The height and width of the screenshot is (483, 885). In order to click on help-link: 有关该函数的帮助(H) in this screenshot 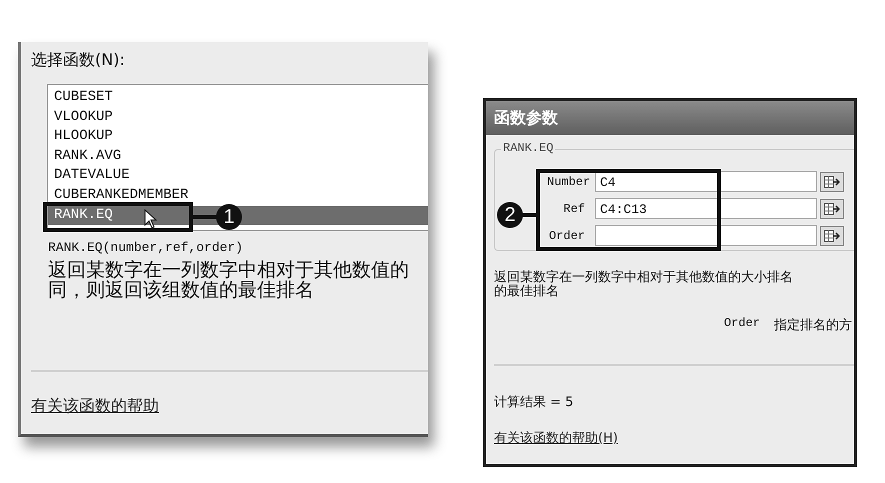, I will do `click(556, 438)`.